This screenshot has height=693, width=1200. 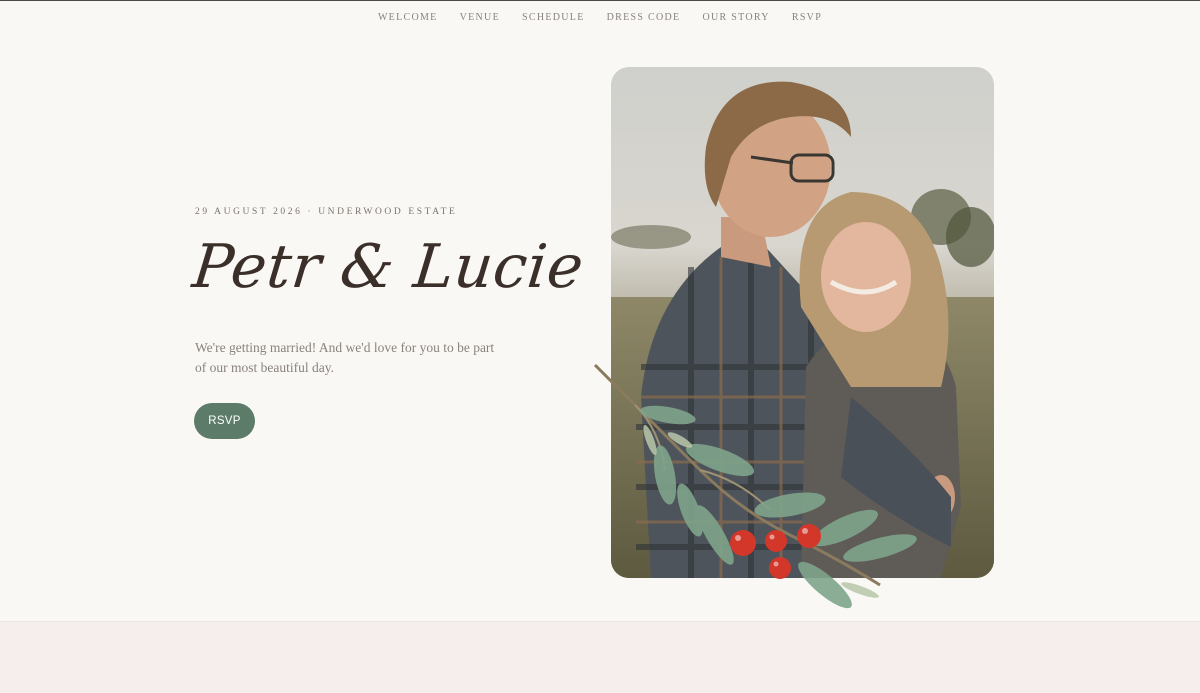 What do you see at coordinates (224, 421) in the screenshot?
I see `rsvp-button: RSVP` at bounding box center [224, 421].